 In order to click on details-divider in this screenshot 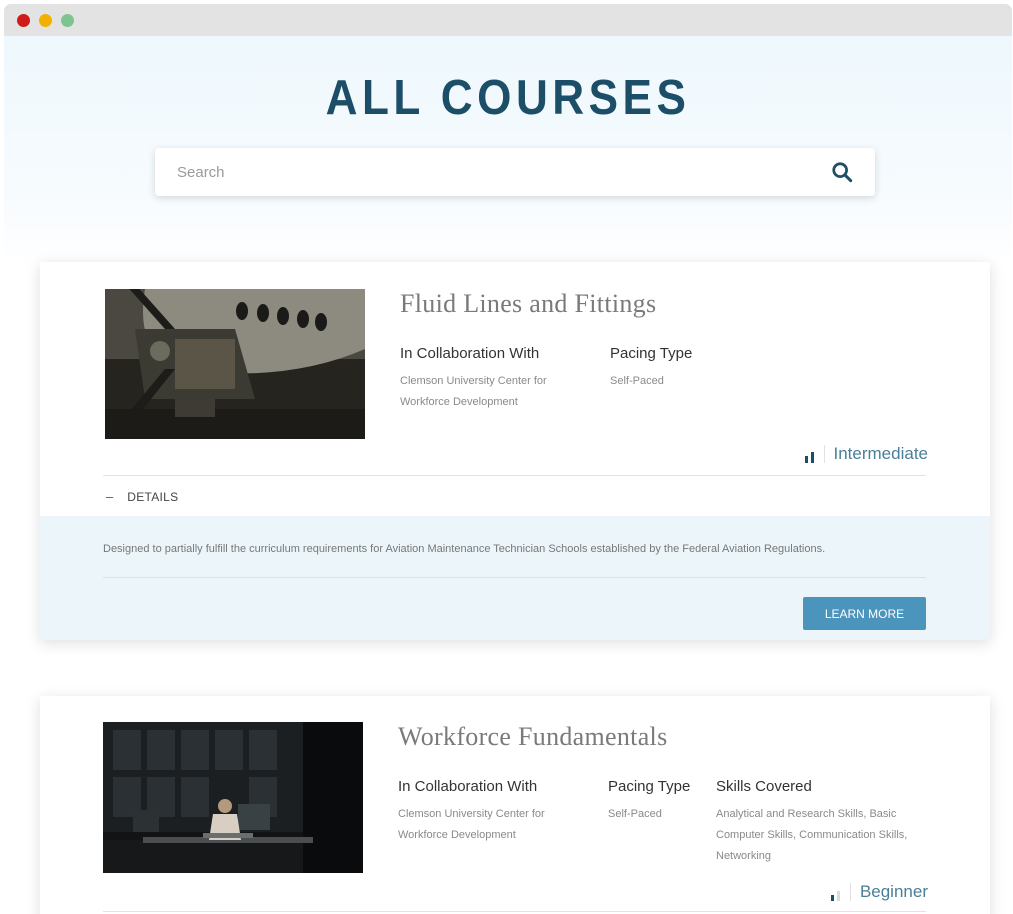, I will do `click(514, 577)`.